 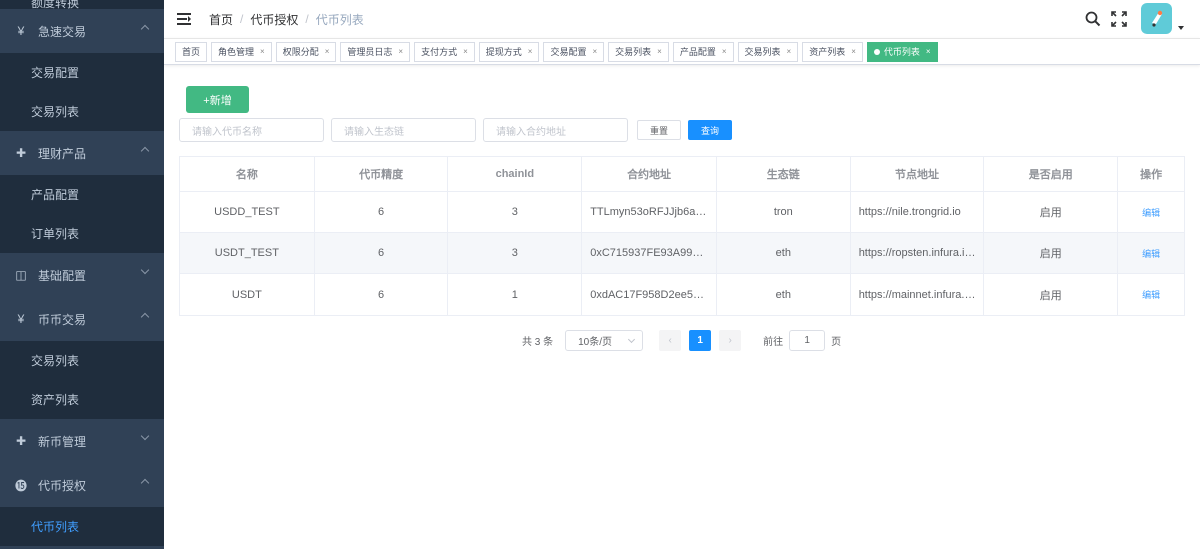 I want to click on sidebar-group-0: ¥ 急速交易, so click(x=82, y=31).